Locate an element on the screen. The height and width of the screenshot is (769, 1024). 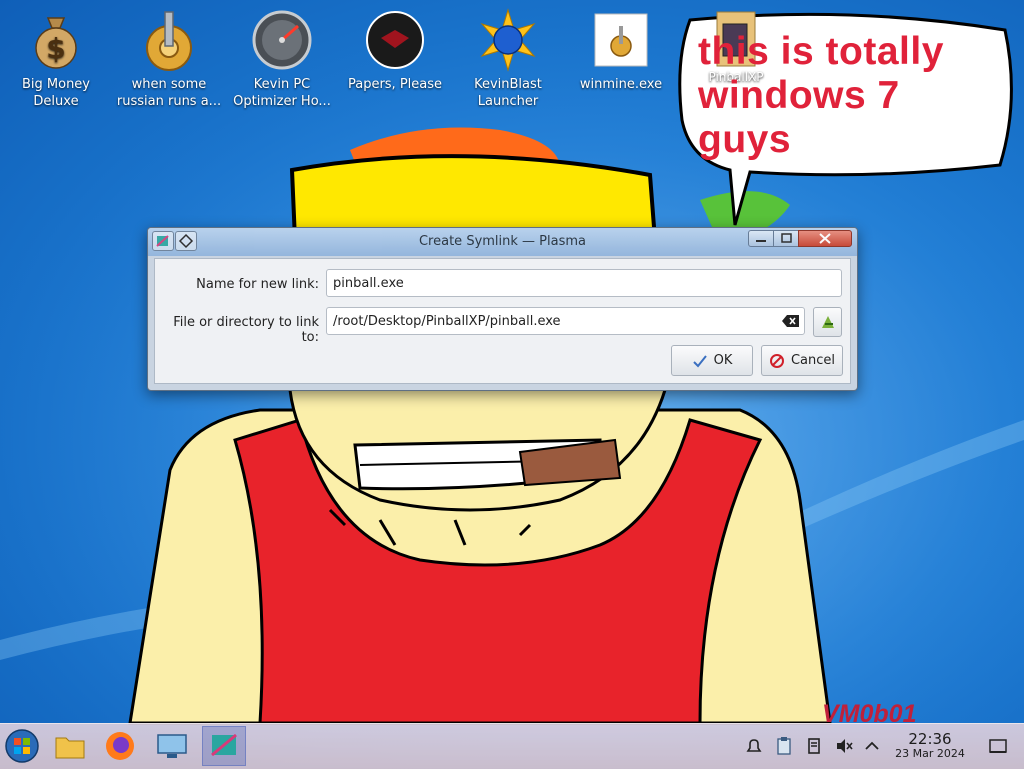
taskbar-firefox is located at coordinates (120, 746).